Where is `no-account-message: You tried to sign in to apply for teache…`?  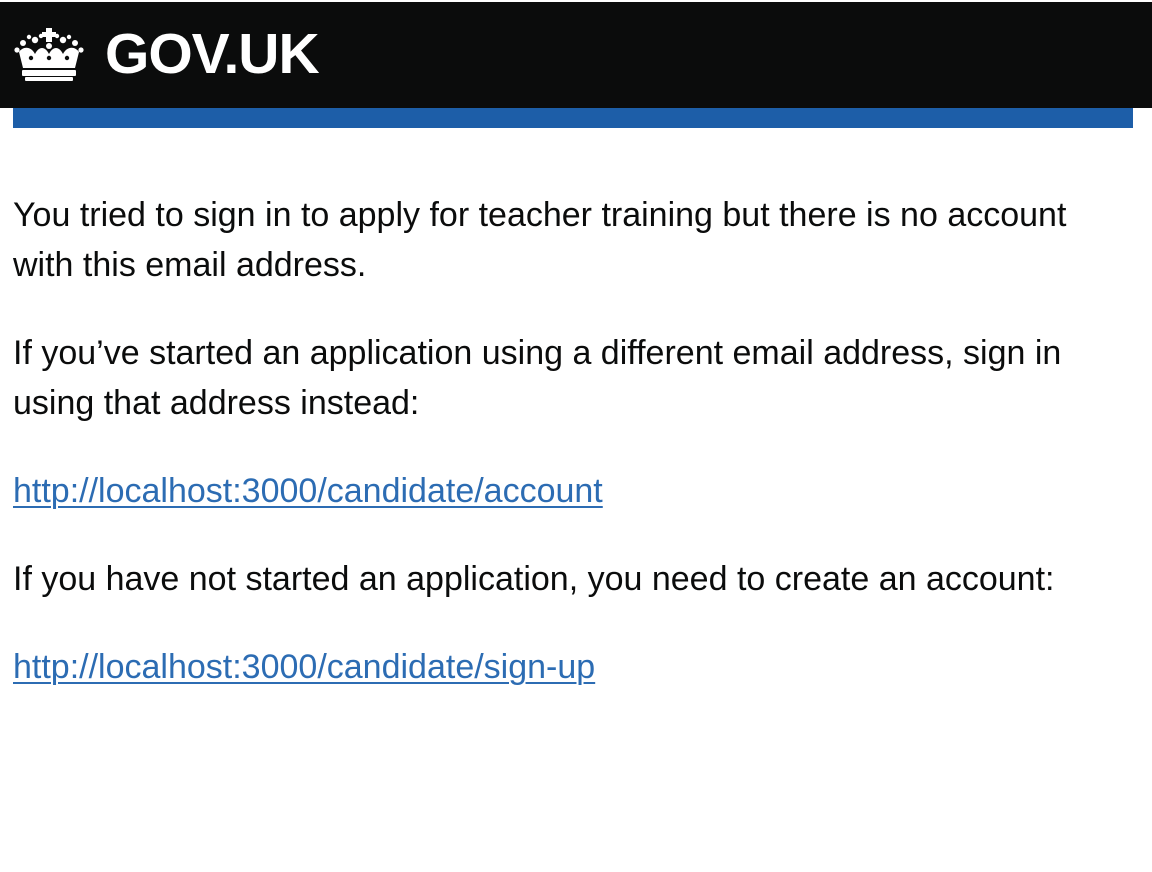
no-account-message: You tried to sign in to apply for teache… is located at coordinates (540, 240).